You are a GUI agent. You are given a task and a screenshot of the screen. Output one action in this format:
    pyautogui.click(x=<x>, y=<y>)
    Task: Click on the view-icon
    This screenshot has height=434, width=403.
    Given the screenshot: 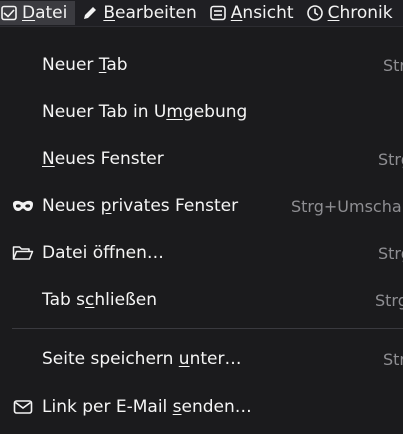 What is the action you would take?
    pyautogui.click(x=218, y=13)
    